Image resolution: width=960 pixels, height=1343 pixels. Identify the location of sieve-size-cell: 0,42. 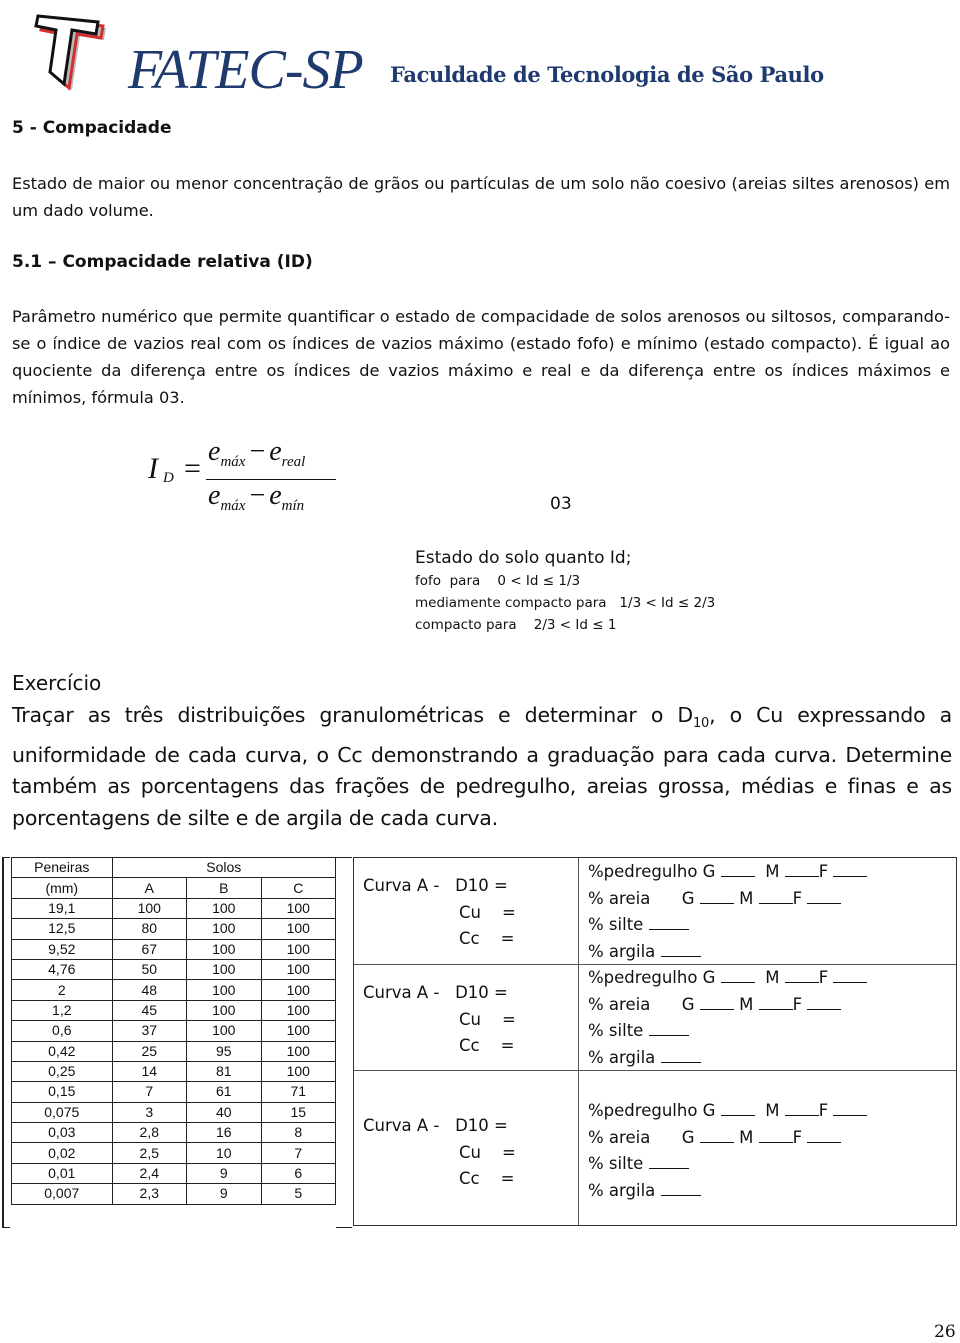
(62, 1051).